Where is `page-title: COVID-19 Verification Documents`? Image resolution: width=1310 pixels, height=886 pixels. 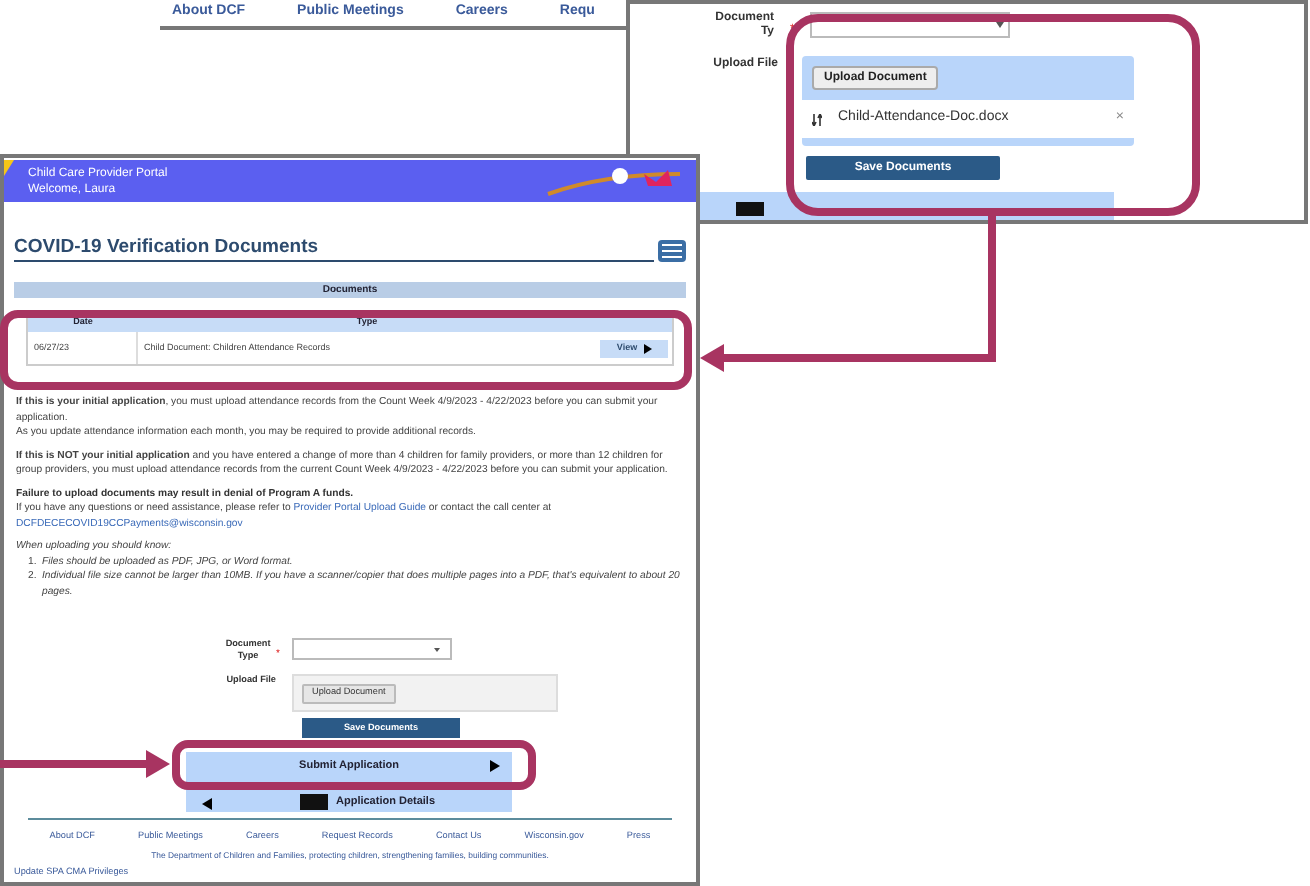 page-title: COVID-19 Verification Documents is located at coordinates (334, 249).